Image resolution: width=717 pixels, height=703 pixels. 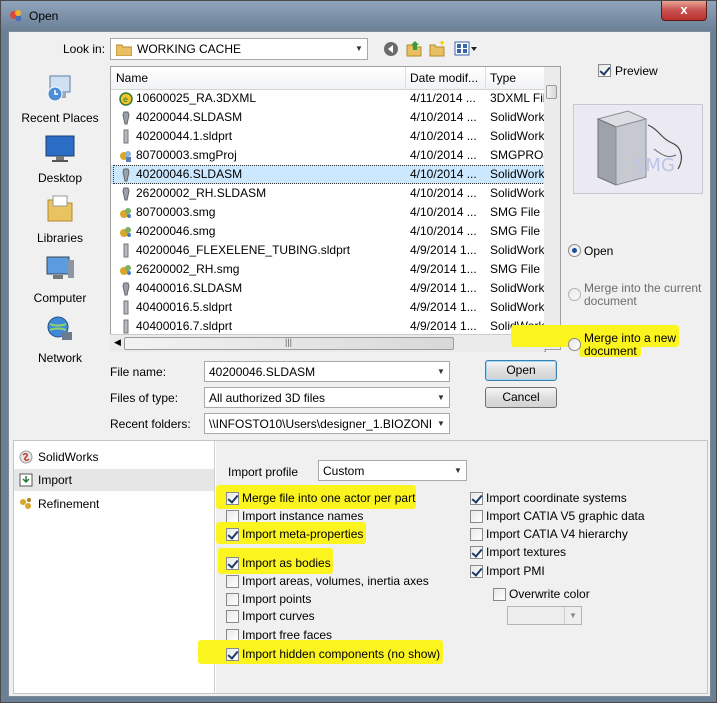 I want to click on new-folder-icon, so click(x=437, y=48).